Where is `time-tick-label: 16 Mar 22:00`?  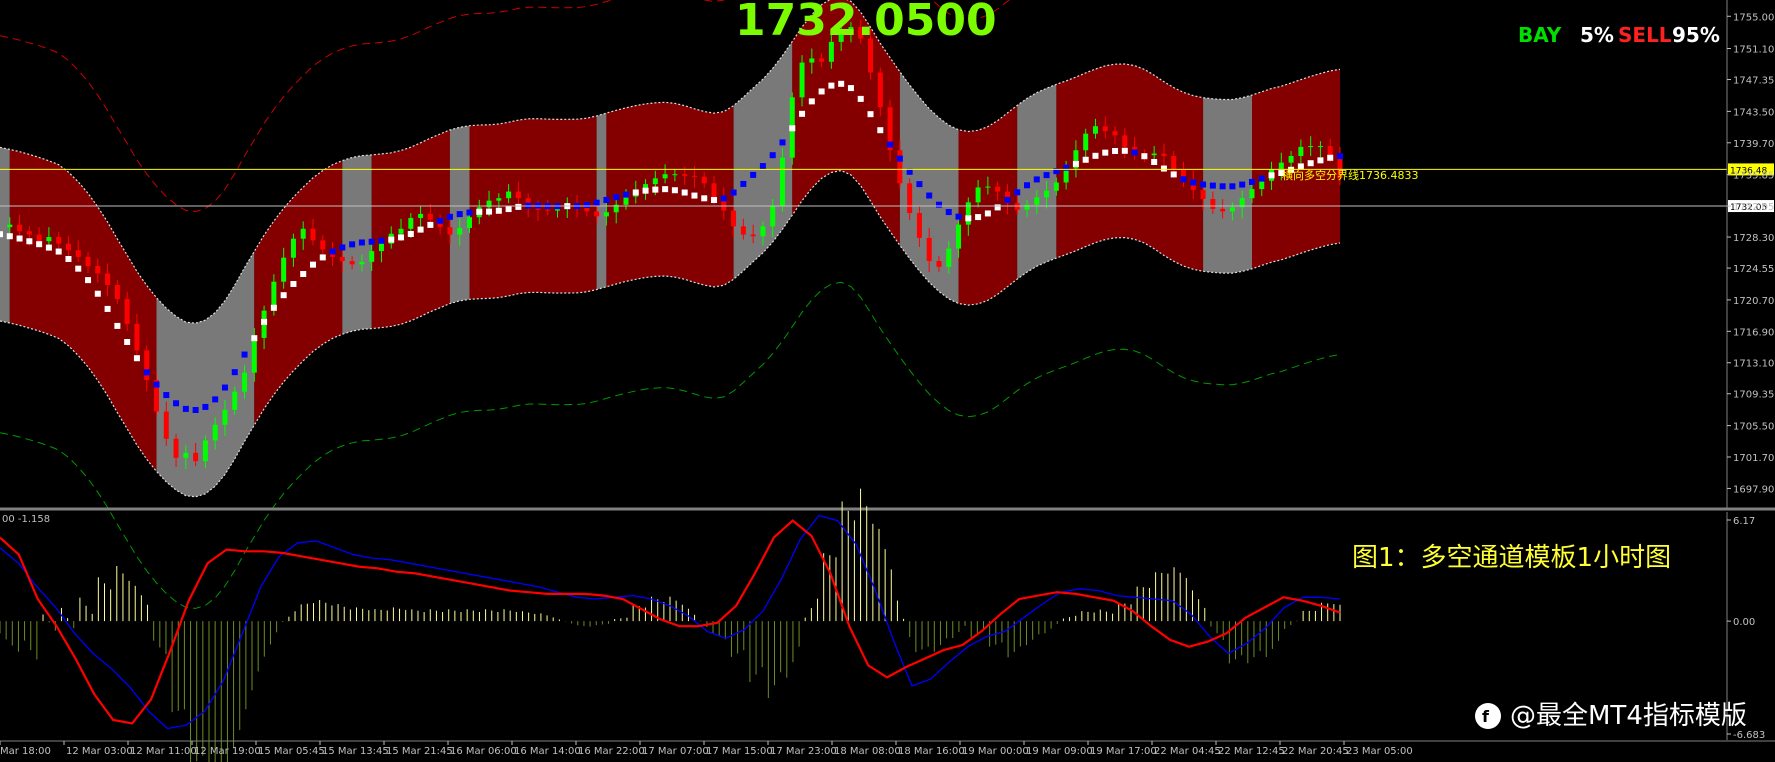 time-tick-label: 16 Mar 22:00 is located at coordinates (611, 751).